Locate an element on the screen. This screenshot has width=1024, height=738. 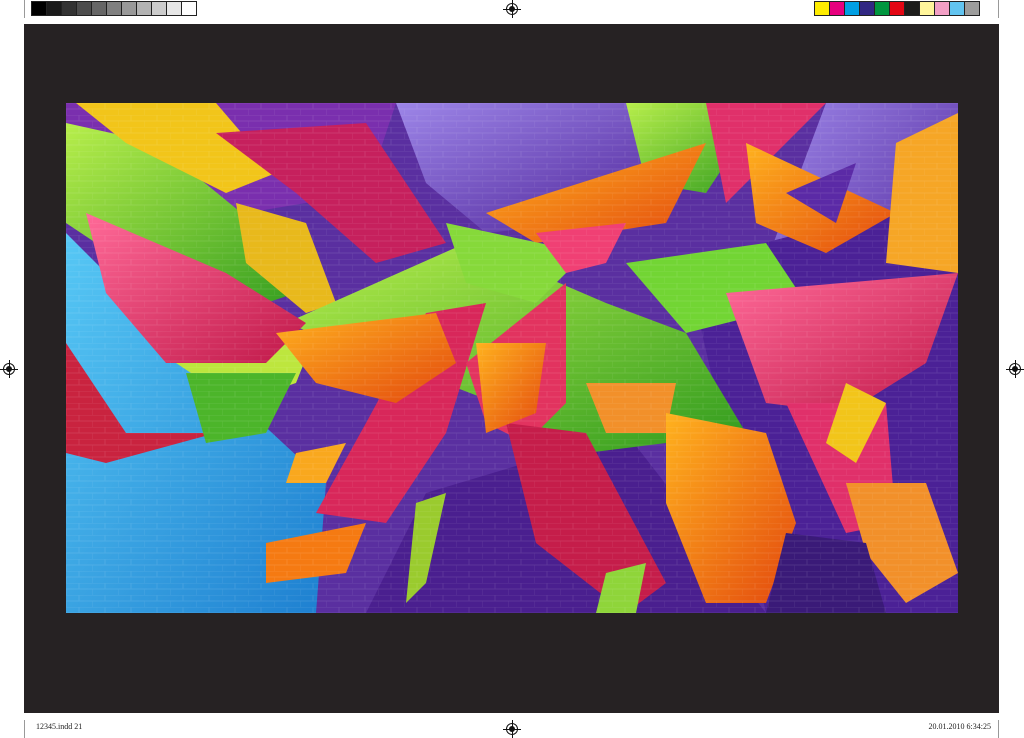
registration-mark-left-icon is located at coordinates (9, 369).